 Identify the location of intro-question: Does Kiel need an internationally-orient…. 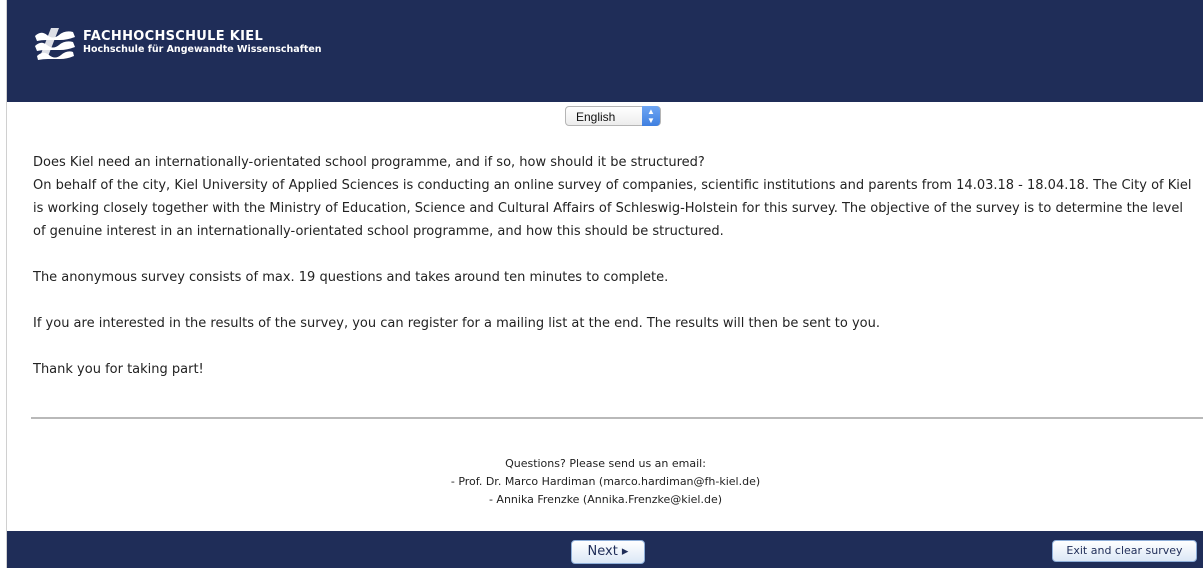
(369, 162).